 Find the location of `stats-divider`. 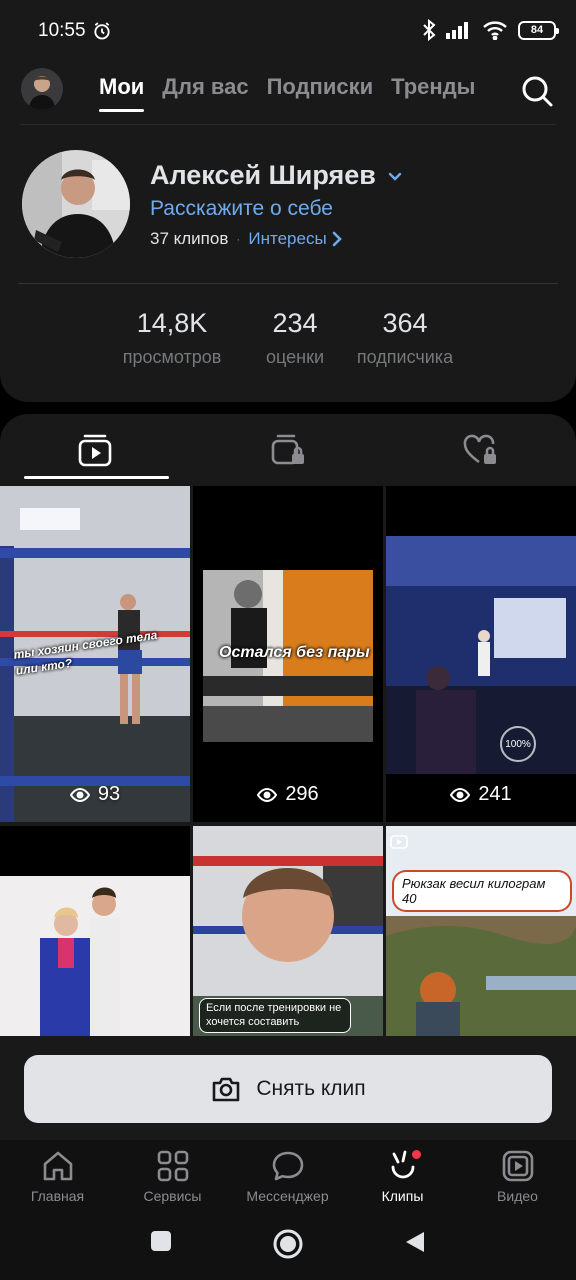

stats-divider is located at coordinates (288, 283).